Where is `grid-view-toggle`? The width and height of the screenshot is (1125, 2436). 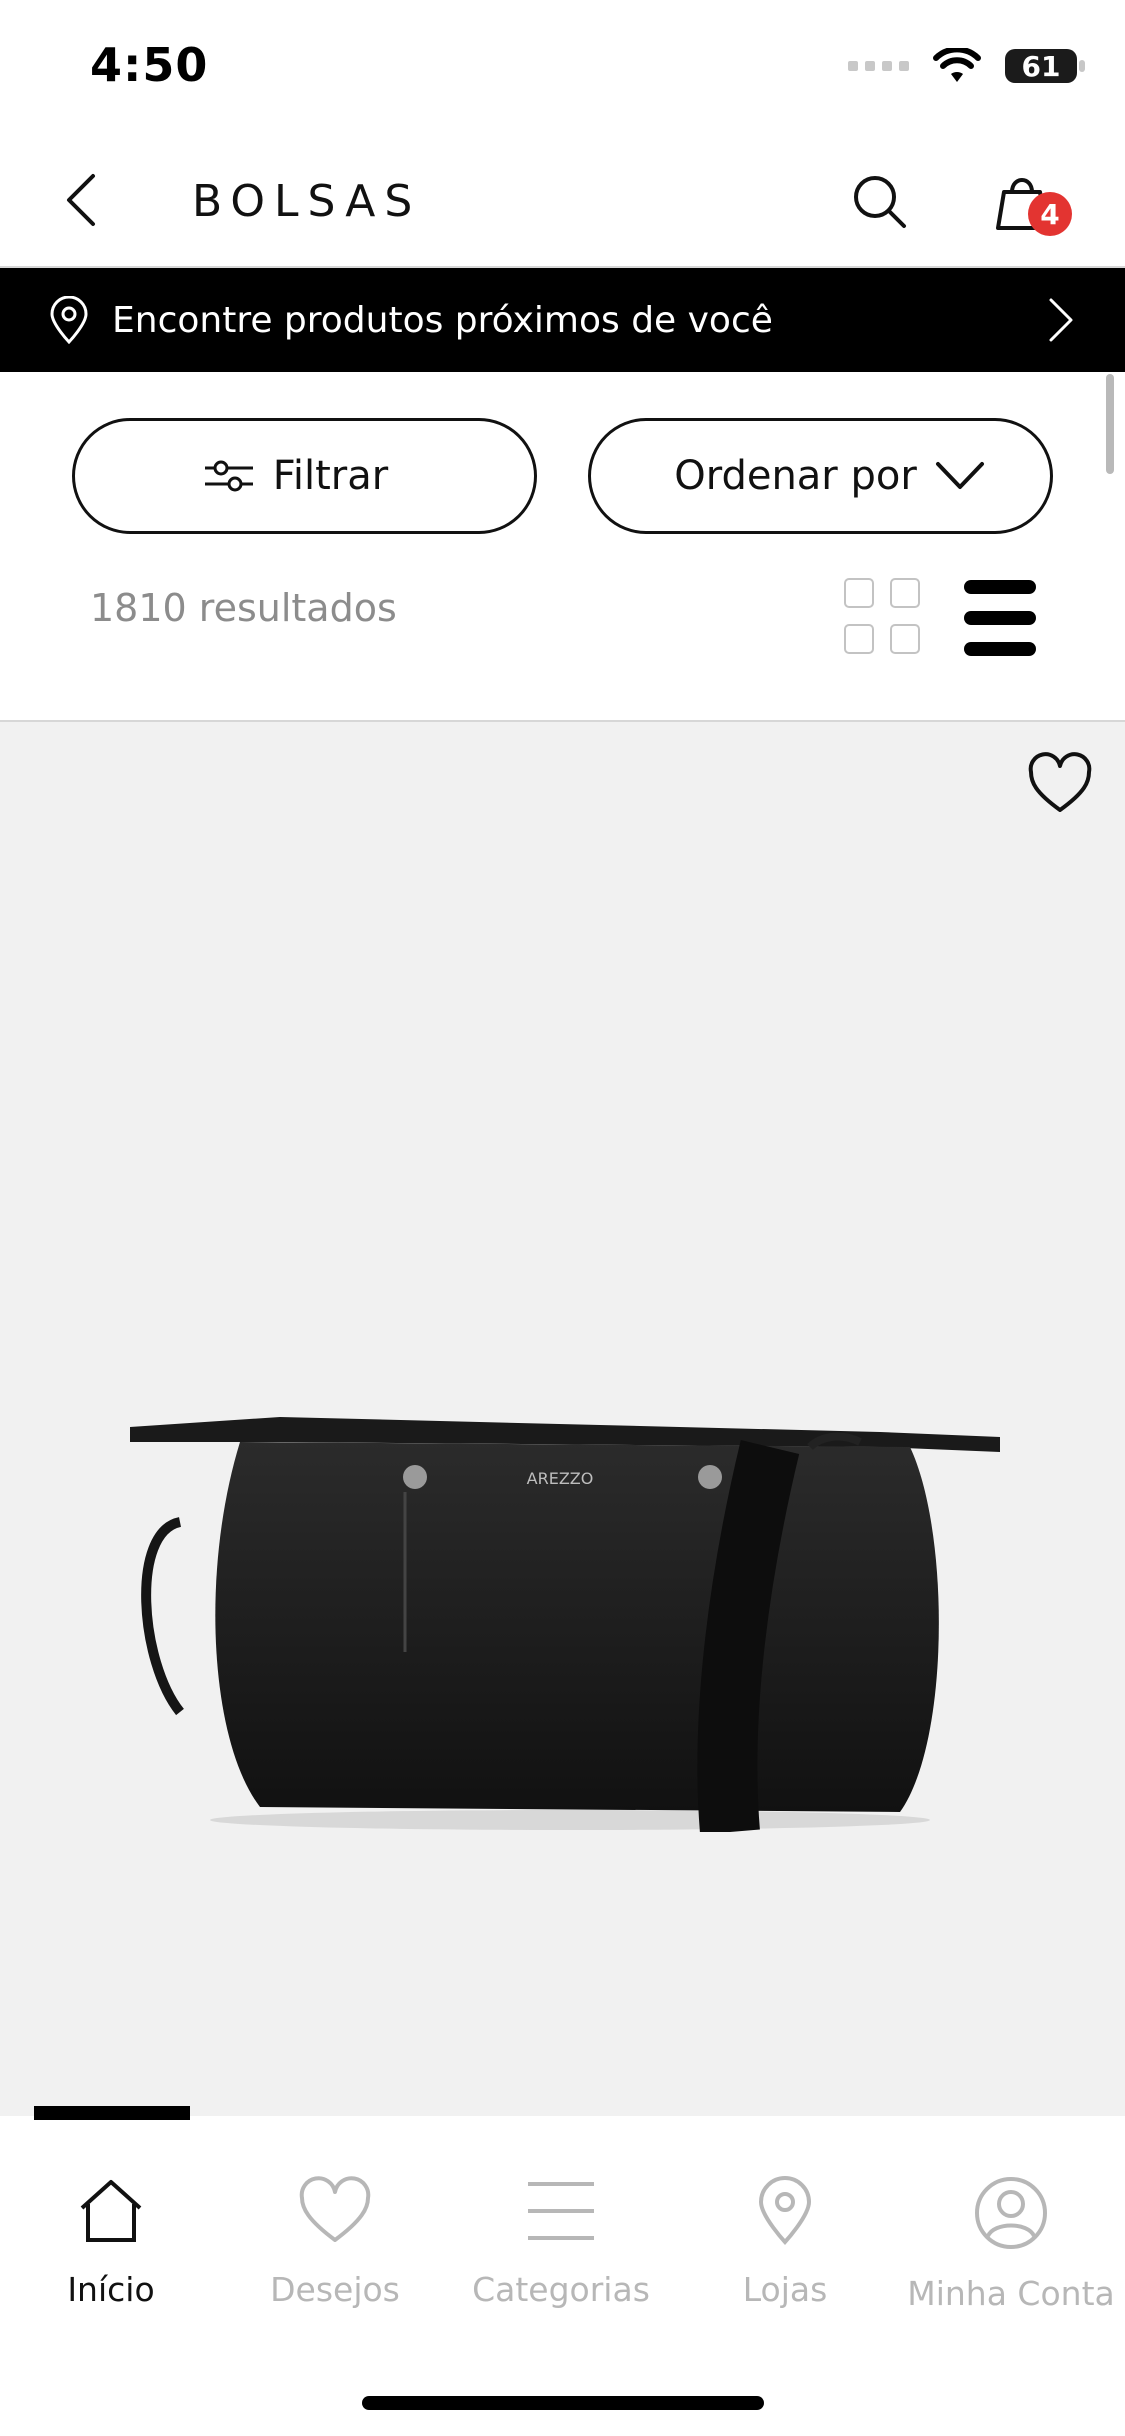 grid-view-toggle is located at coordinates (882, 616).